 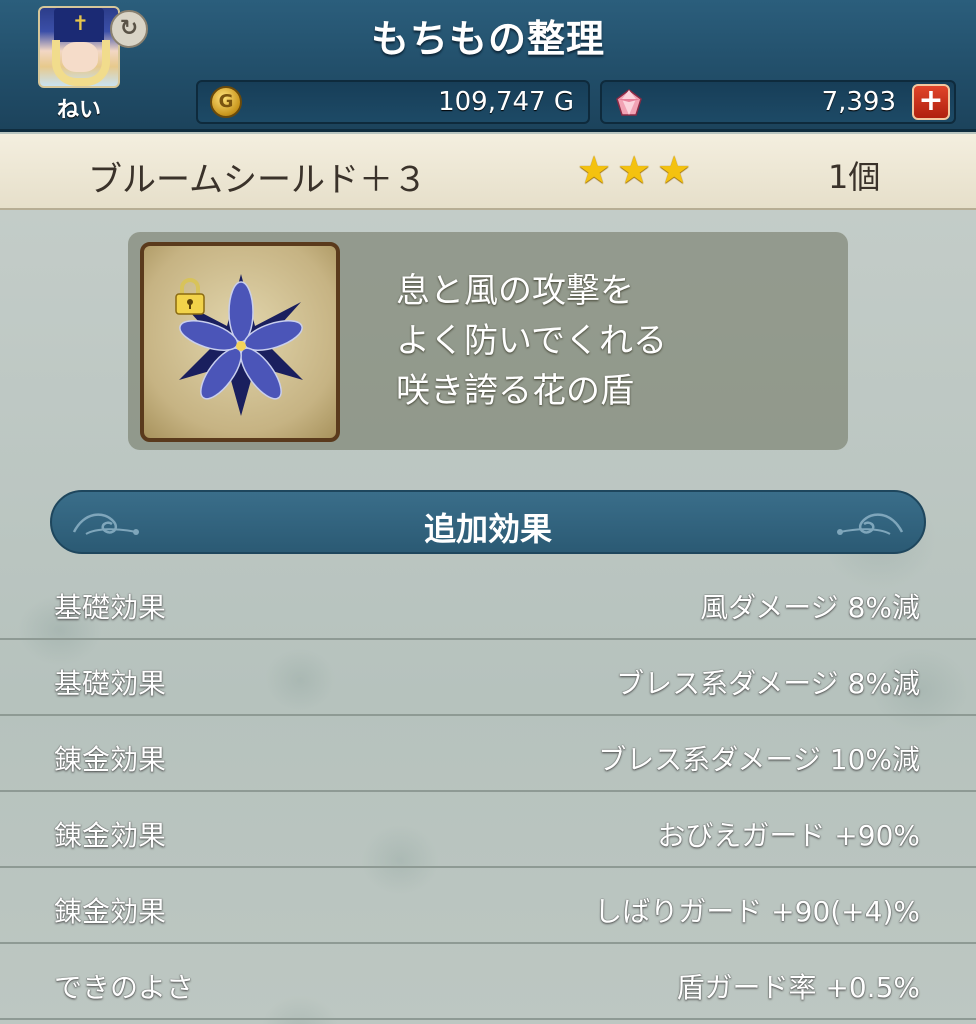 What do you see at coordinates (190, 296) in the screenshot?
I see `lock-icon` at bounding box center [190, 296].